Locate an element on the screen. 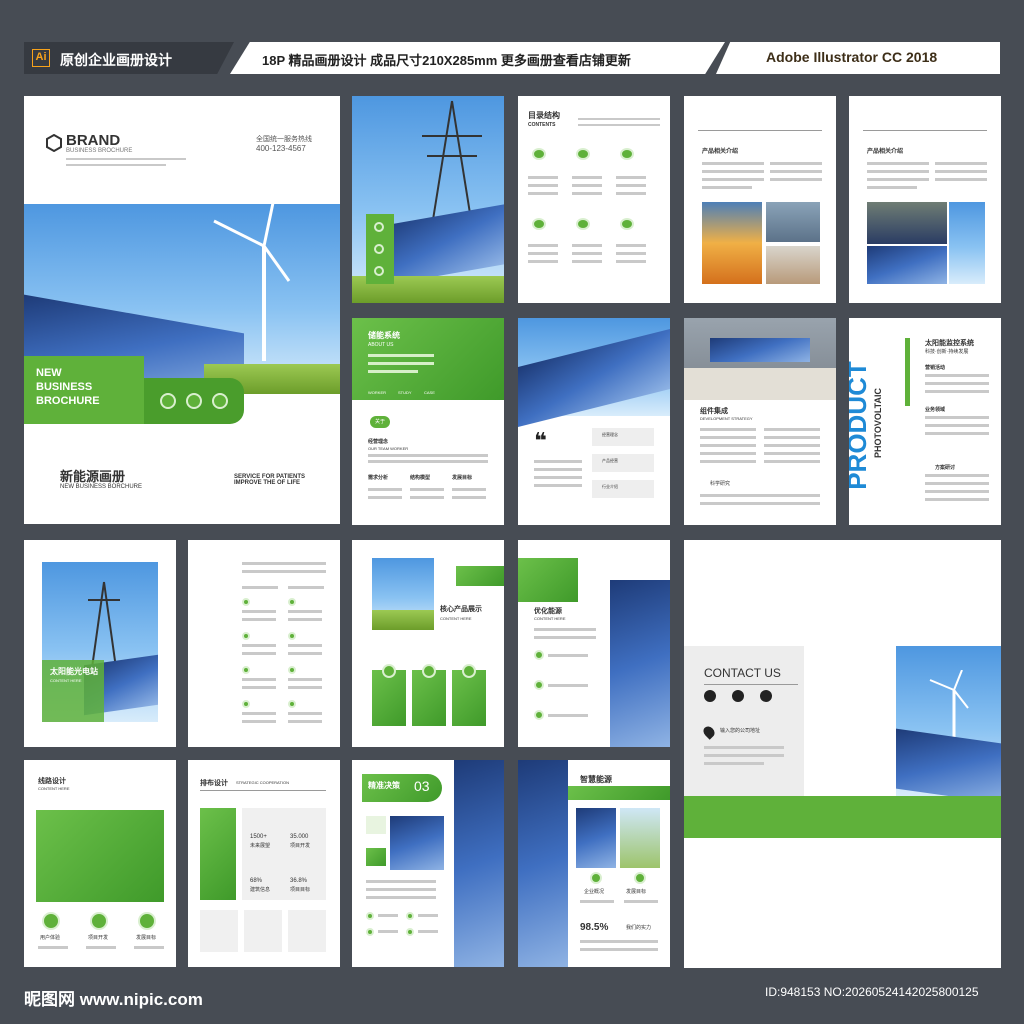  storage-header: 储能系统 ABOUT US WORKER STUDY CASE is located at coordinates (428, 359).